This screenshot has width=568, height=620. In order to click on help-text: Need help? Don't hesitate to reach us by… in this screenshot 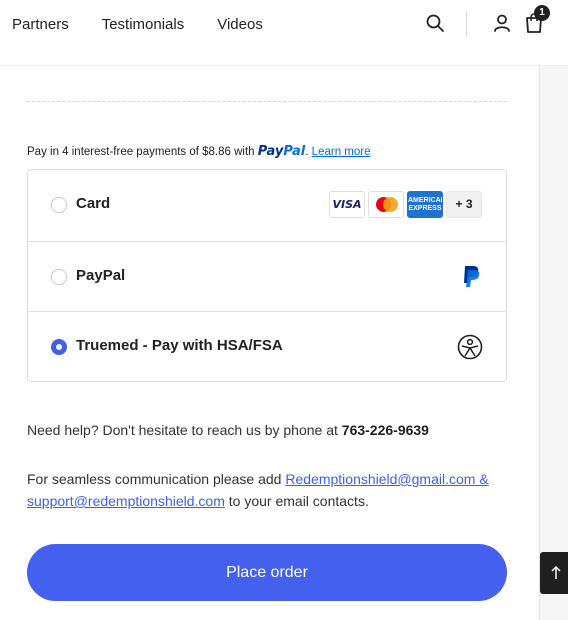, I will do `click(182, 430)`.